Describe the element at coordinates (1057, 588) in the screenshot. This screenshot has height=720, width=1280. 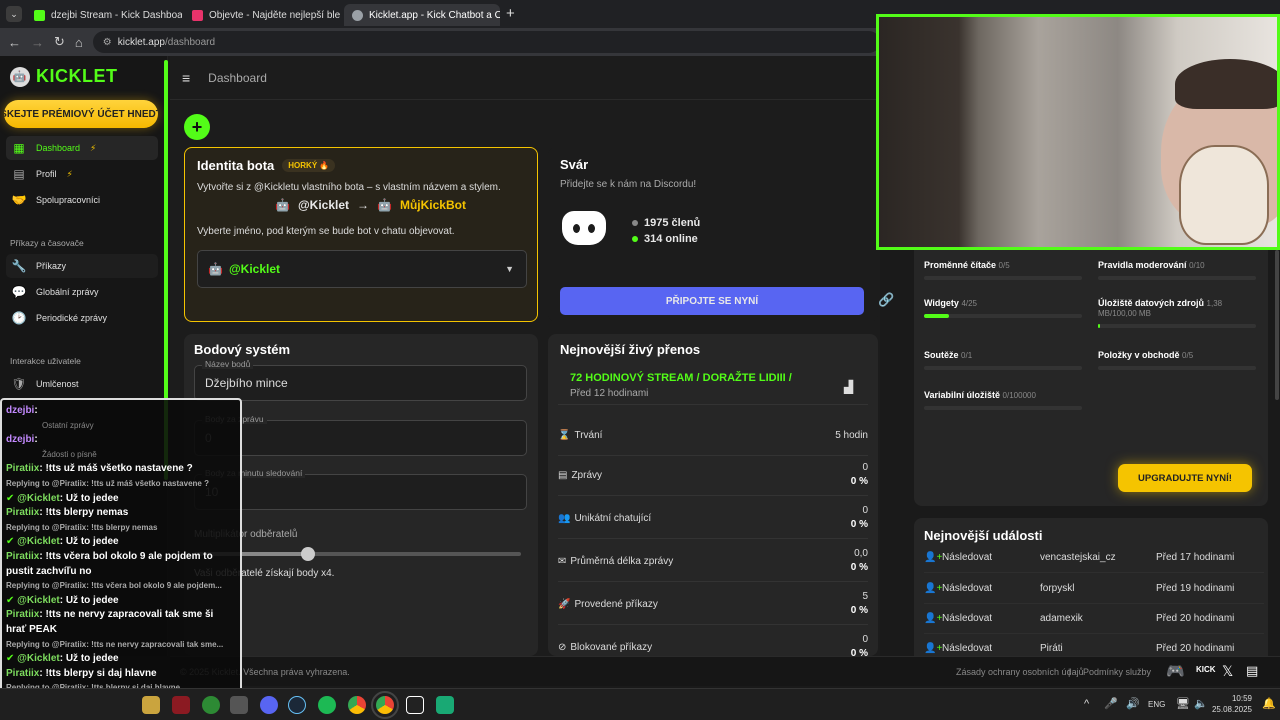
I see `event-user: forpyskl` at that location.